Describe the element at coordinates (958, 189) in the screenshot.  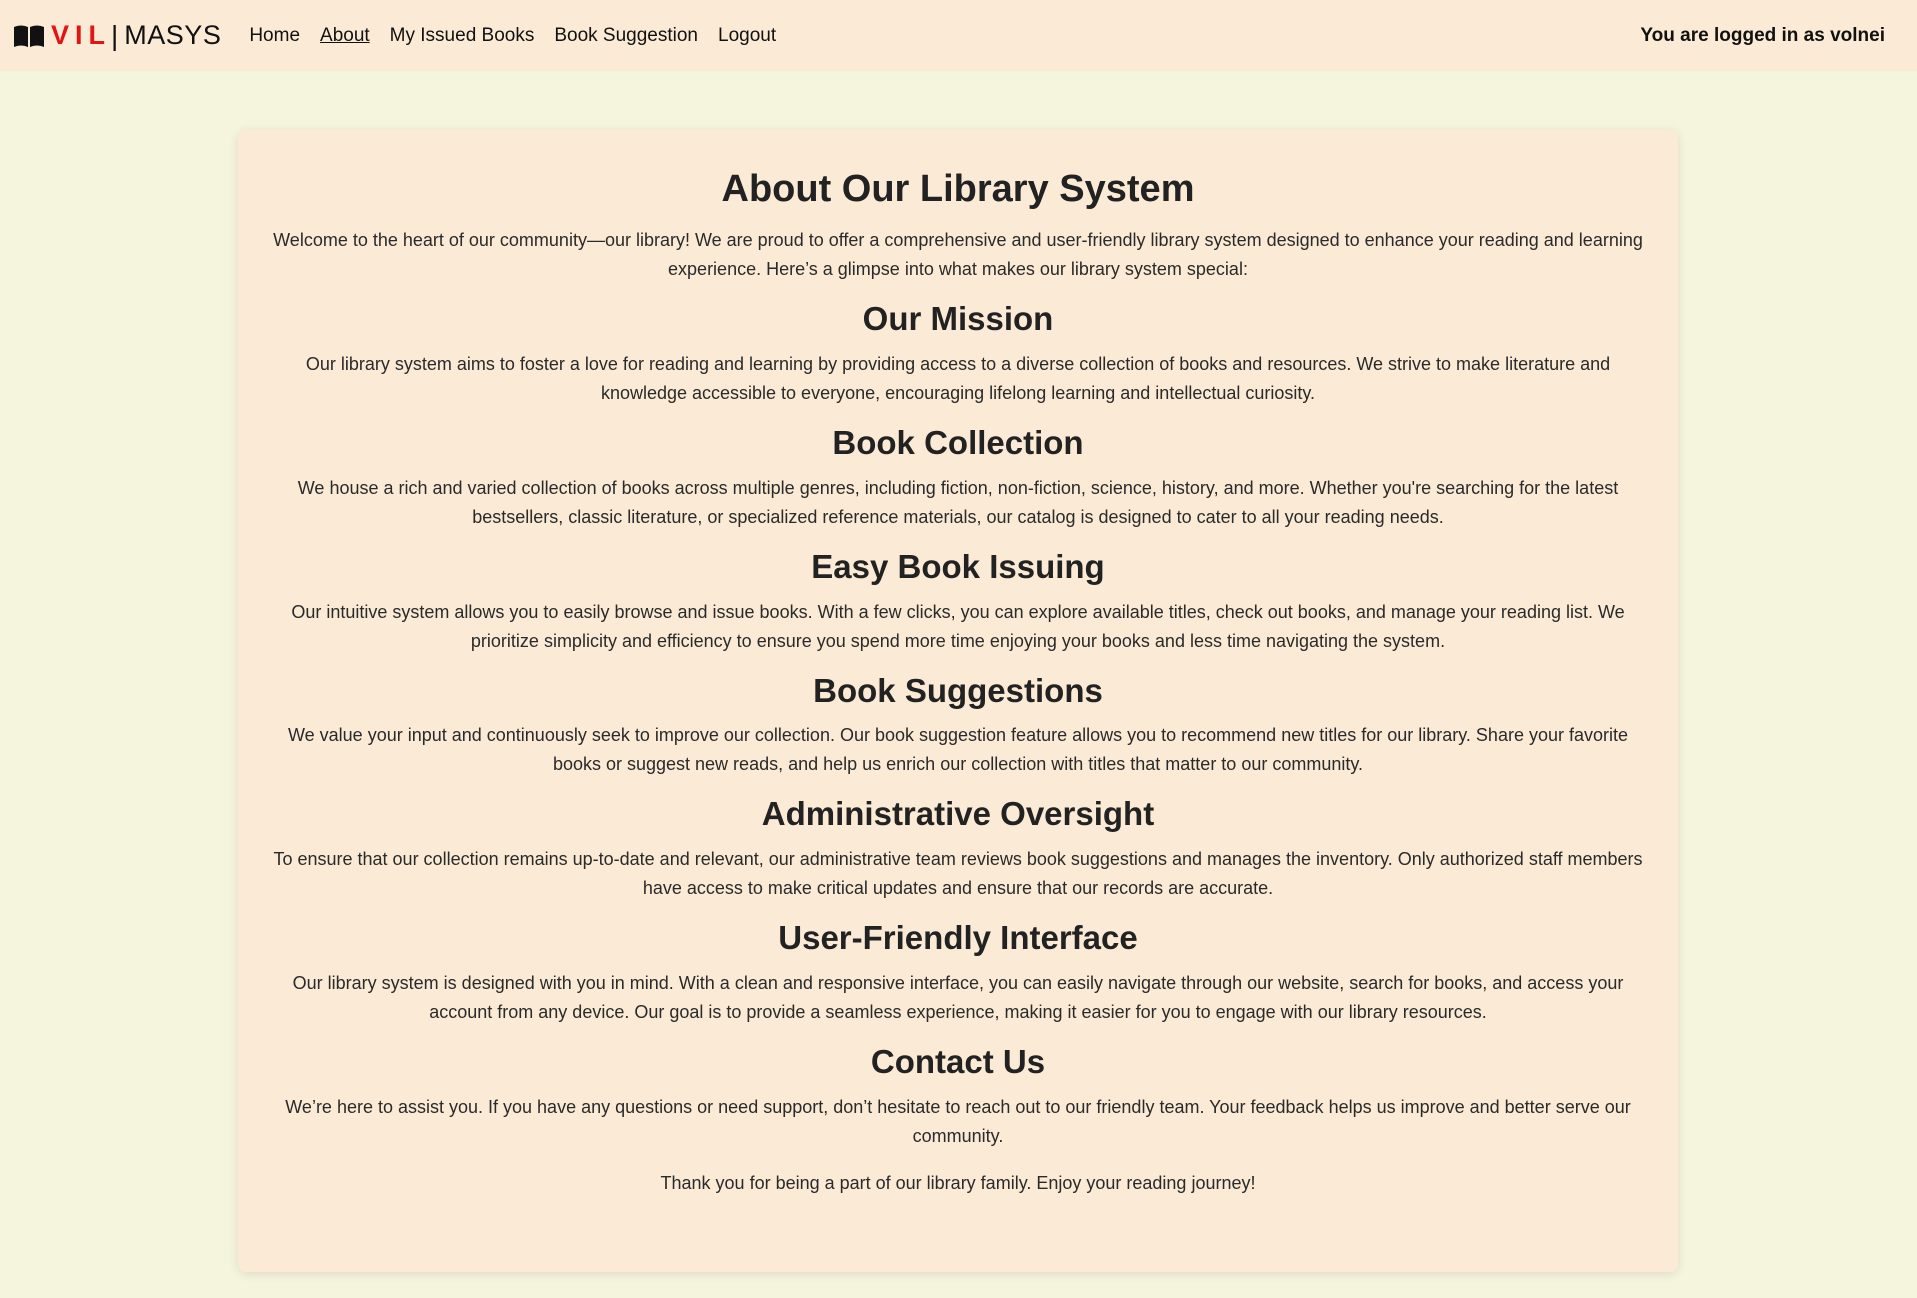
I see `page-title: About Our Library System` at that location.